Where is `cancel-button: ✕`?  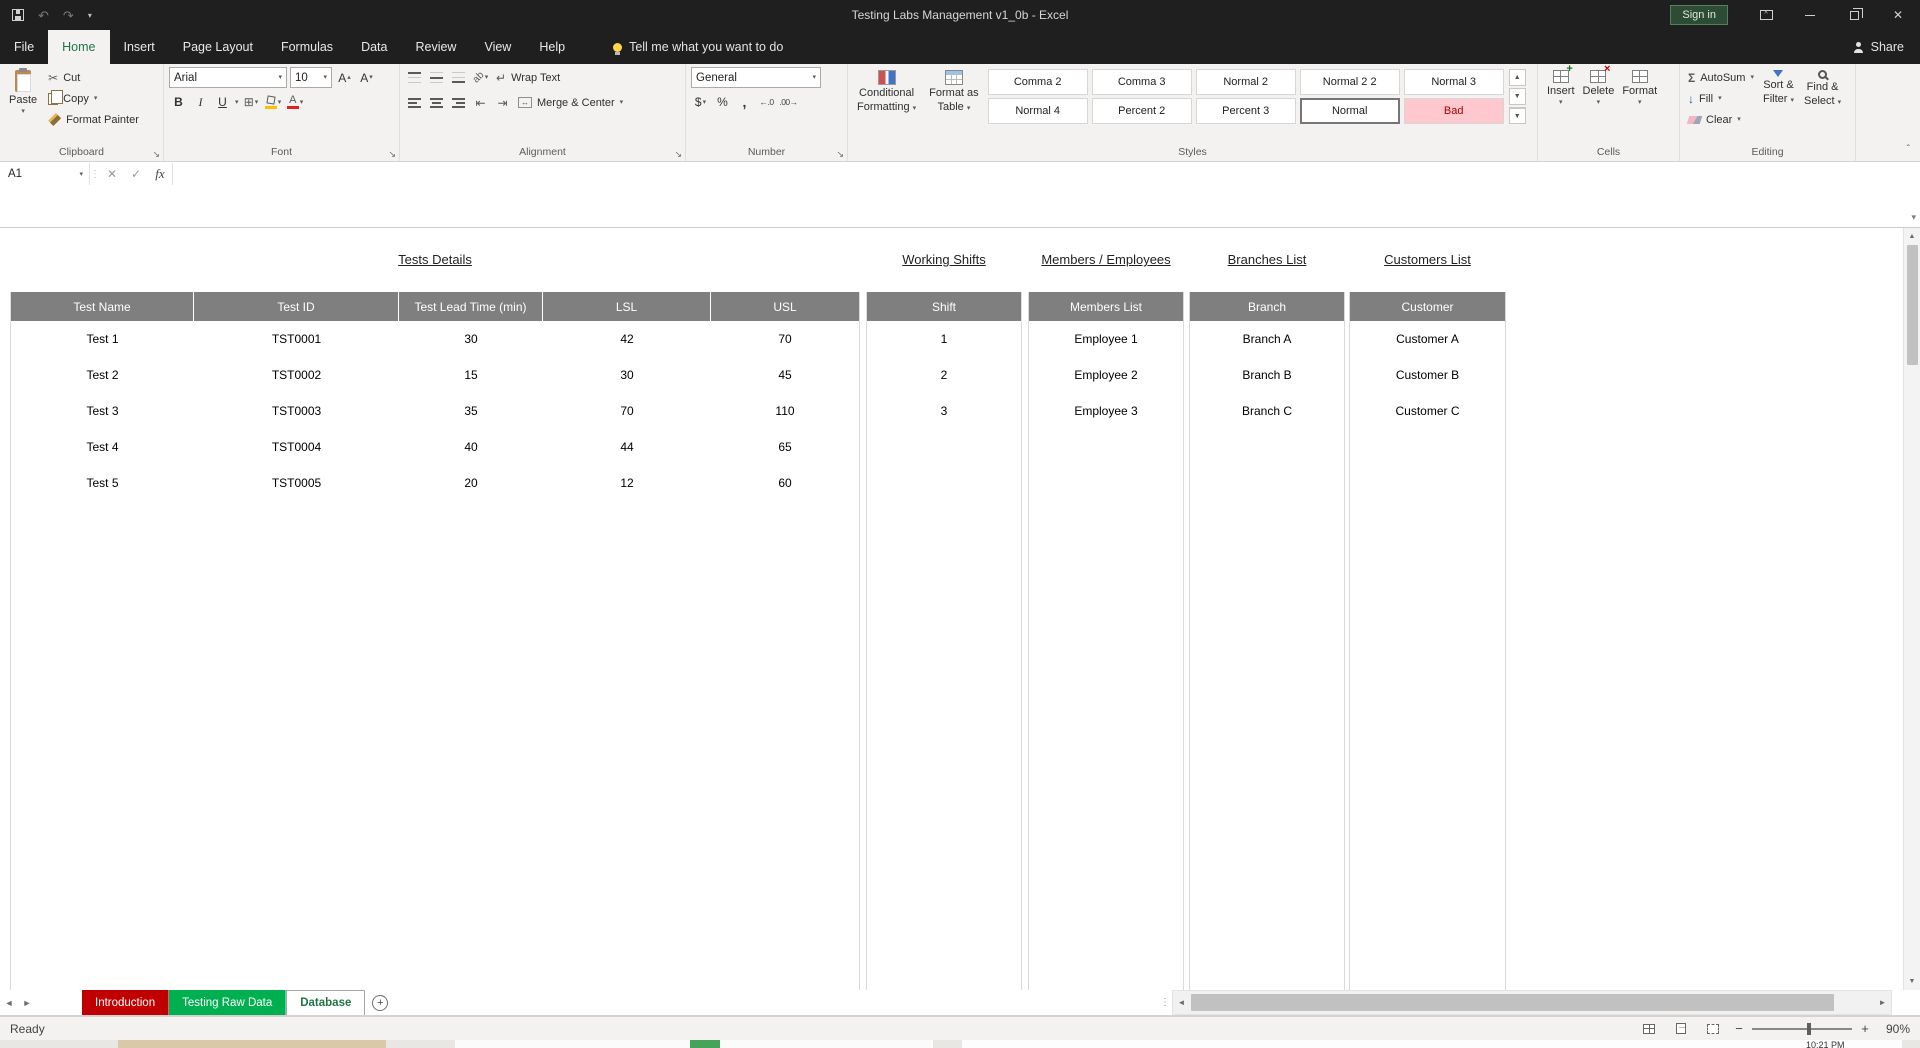 cancel-button: ✕ is located at coordinates (112, 174).